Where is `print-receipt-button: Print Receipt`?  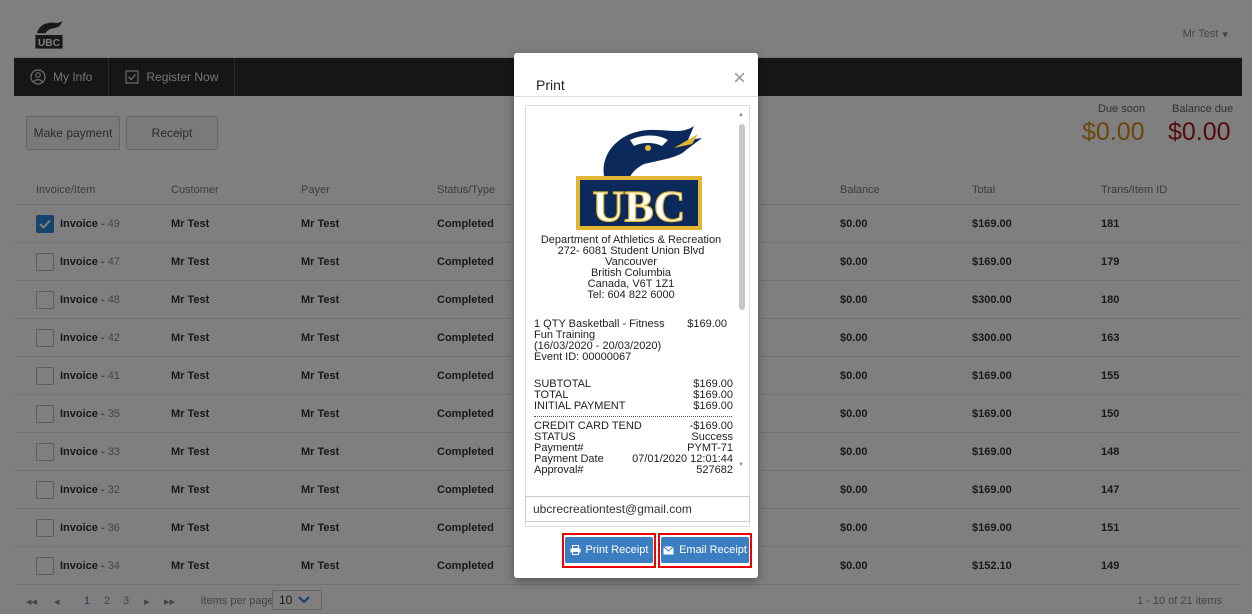 print-receipt-button: Print Receipt is located at coordinates (609, 550).